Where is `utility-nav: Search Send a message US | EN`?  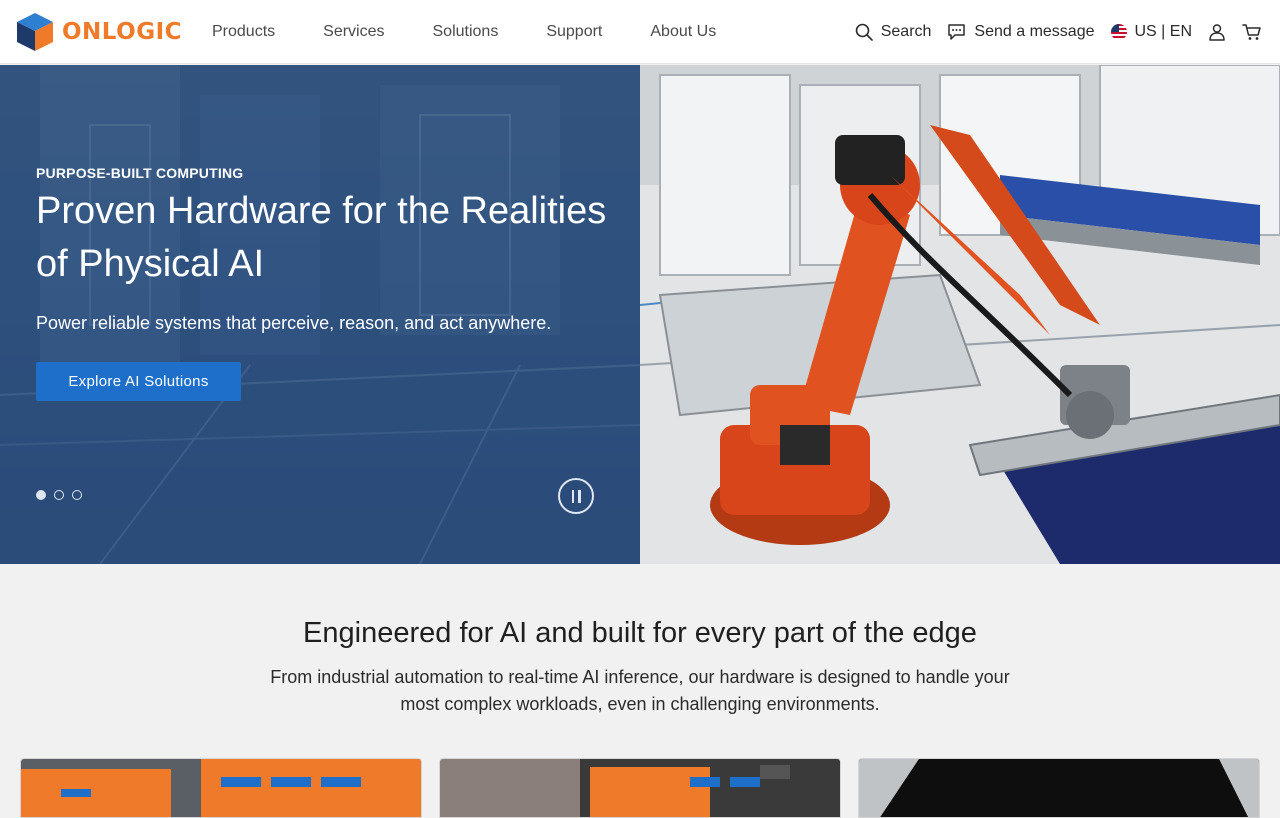 utility-nav: Search Send a message US | EN is located at coordinates (1050, 32).